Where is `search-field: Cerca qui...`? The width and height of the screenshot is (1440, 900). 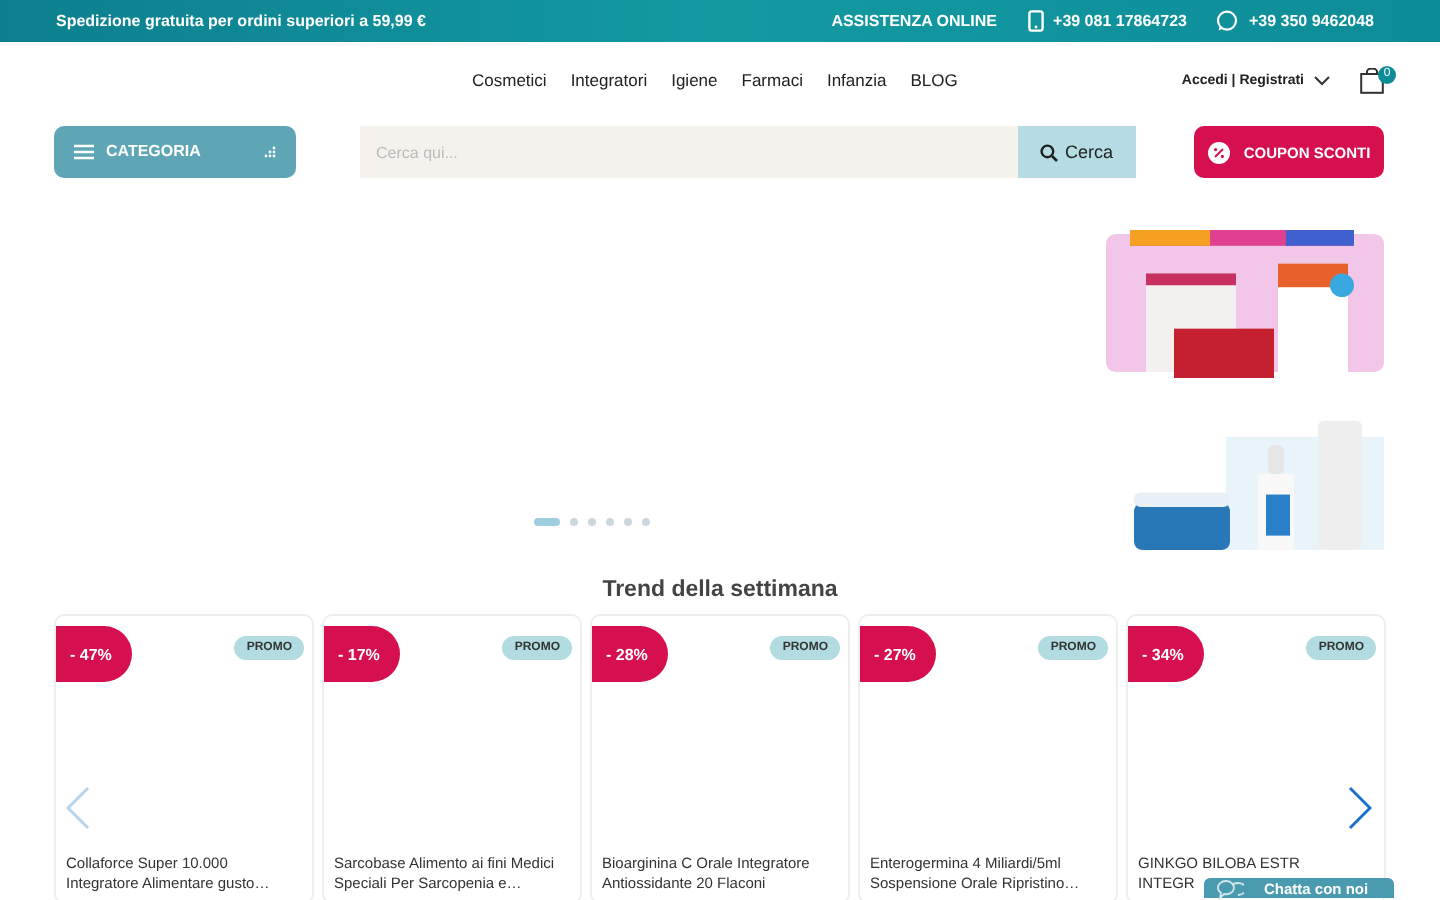
search-field: Cerca qui... is located at coordinates (689, 152).